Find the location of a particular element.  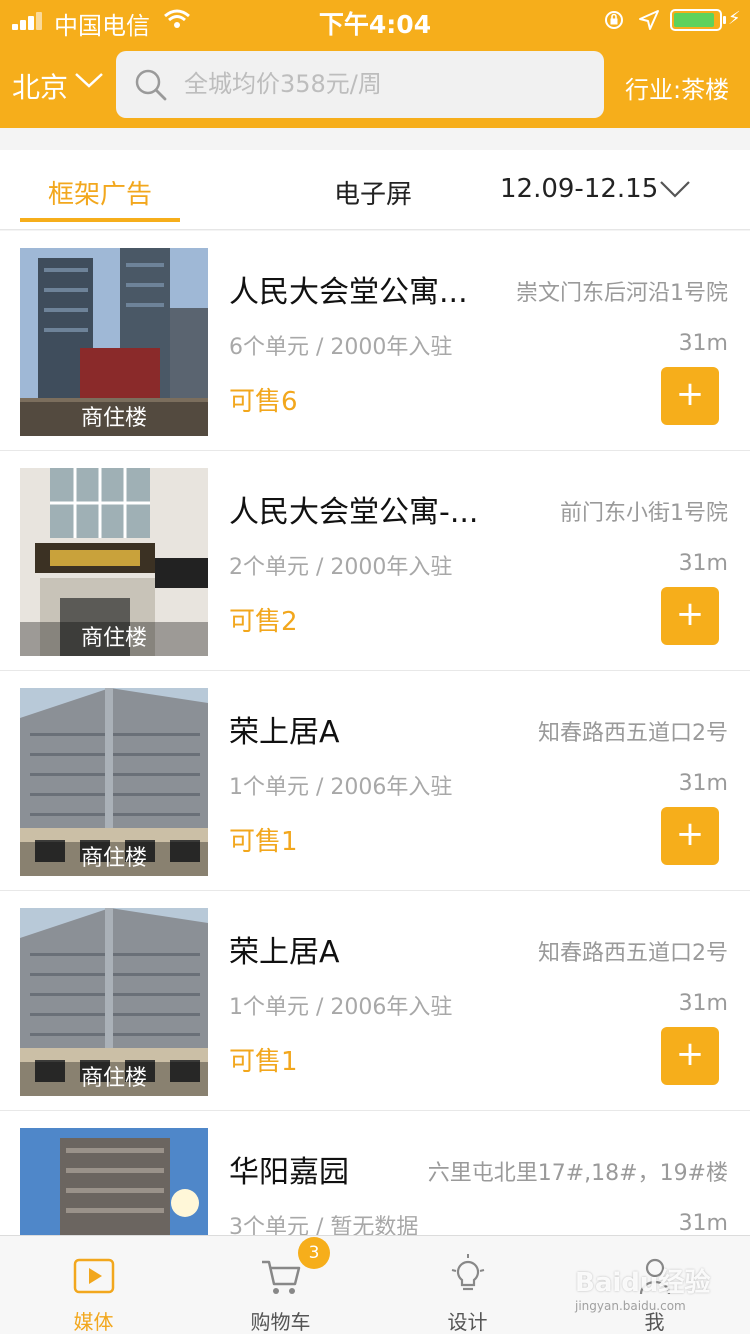

location-arrow-icon is located at coordinates (649, 20).